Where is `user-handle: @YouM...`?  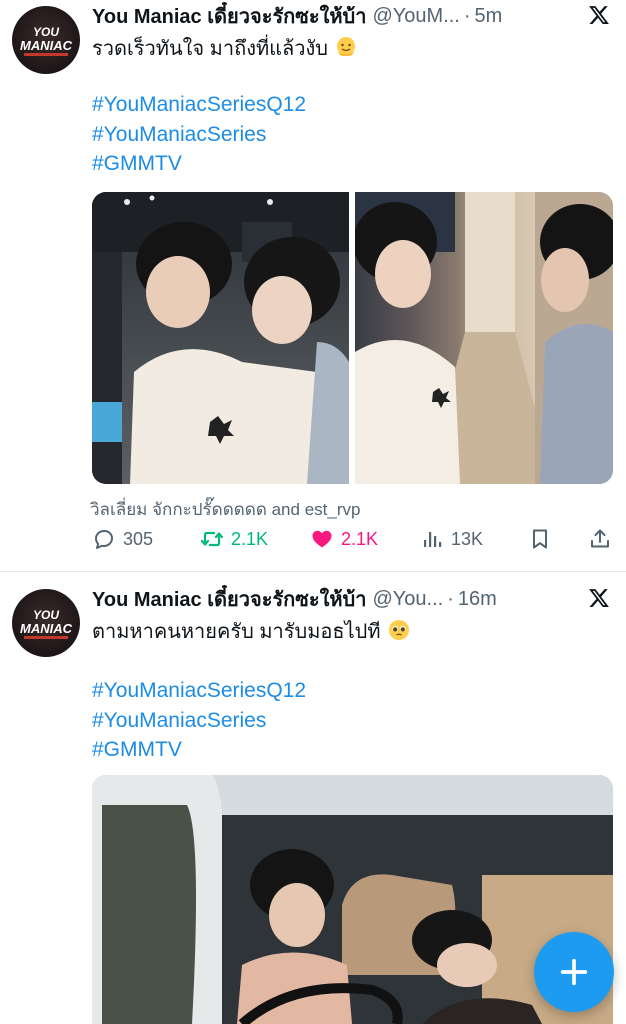 user-handle: @YouM... is located at coordinates (415, 16).